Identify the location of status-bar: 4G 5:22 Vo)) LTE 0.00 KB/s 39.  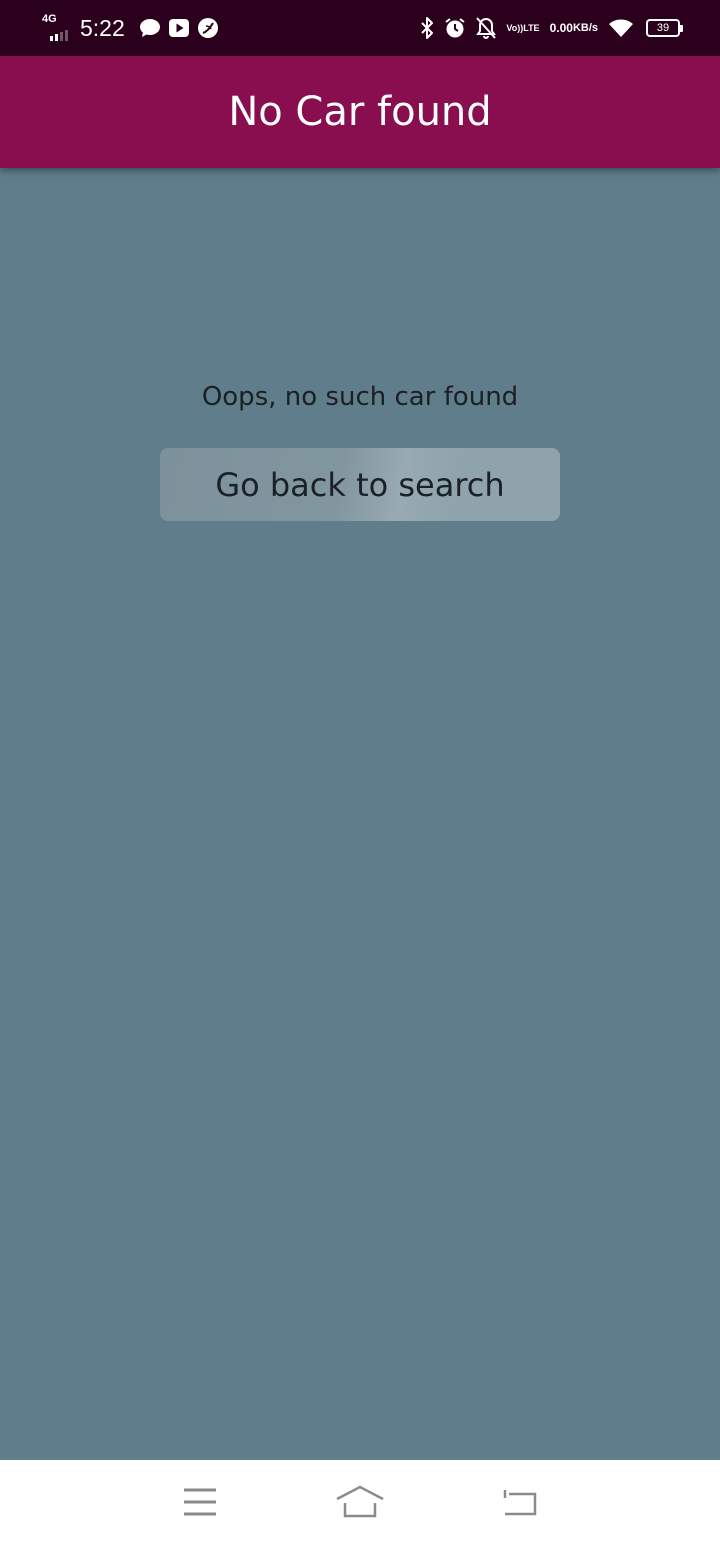
(360, 28).